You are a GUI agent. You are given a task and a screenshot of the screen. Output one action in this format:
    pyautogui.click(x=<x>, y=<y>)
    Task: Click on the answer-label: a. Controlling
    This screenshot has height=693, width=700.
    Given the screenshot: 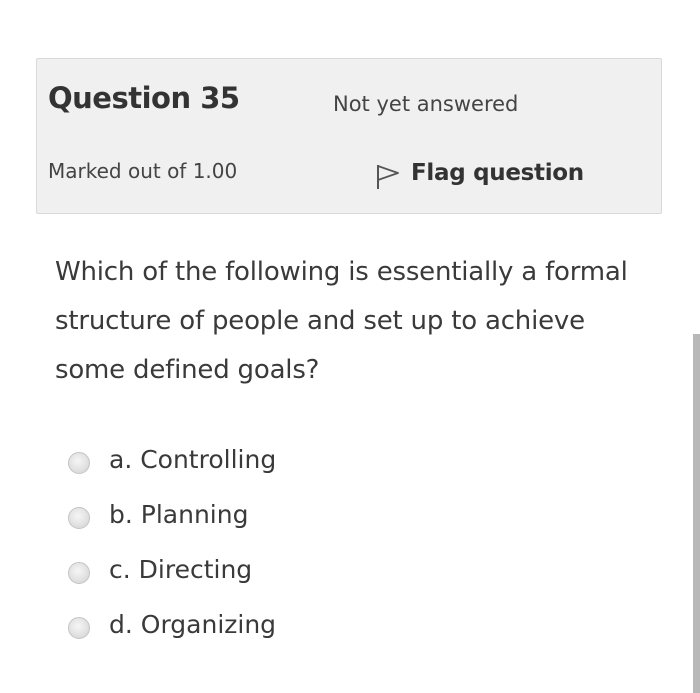 What is the action you would take?
    pyautogui.click(x=193, y=459)
    